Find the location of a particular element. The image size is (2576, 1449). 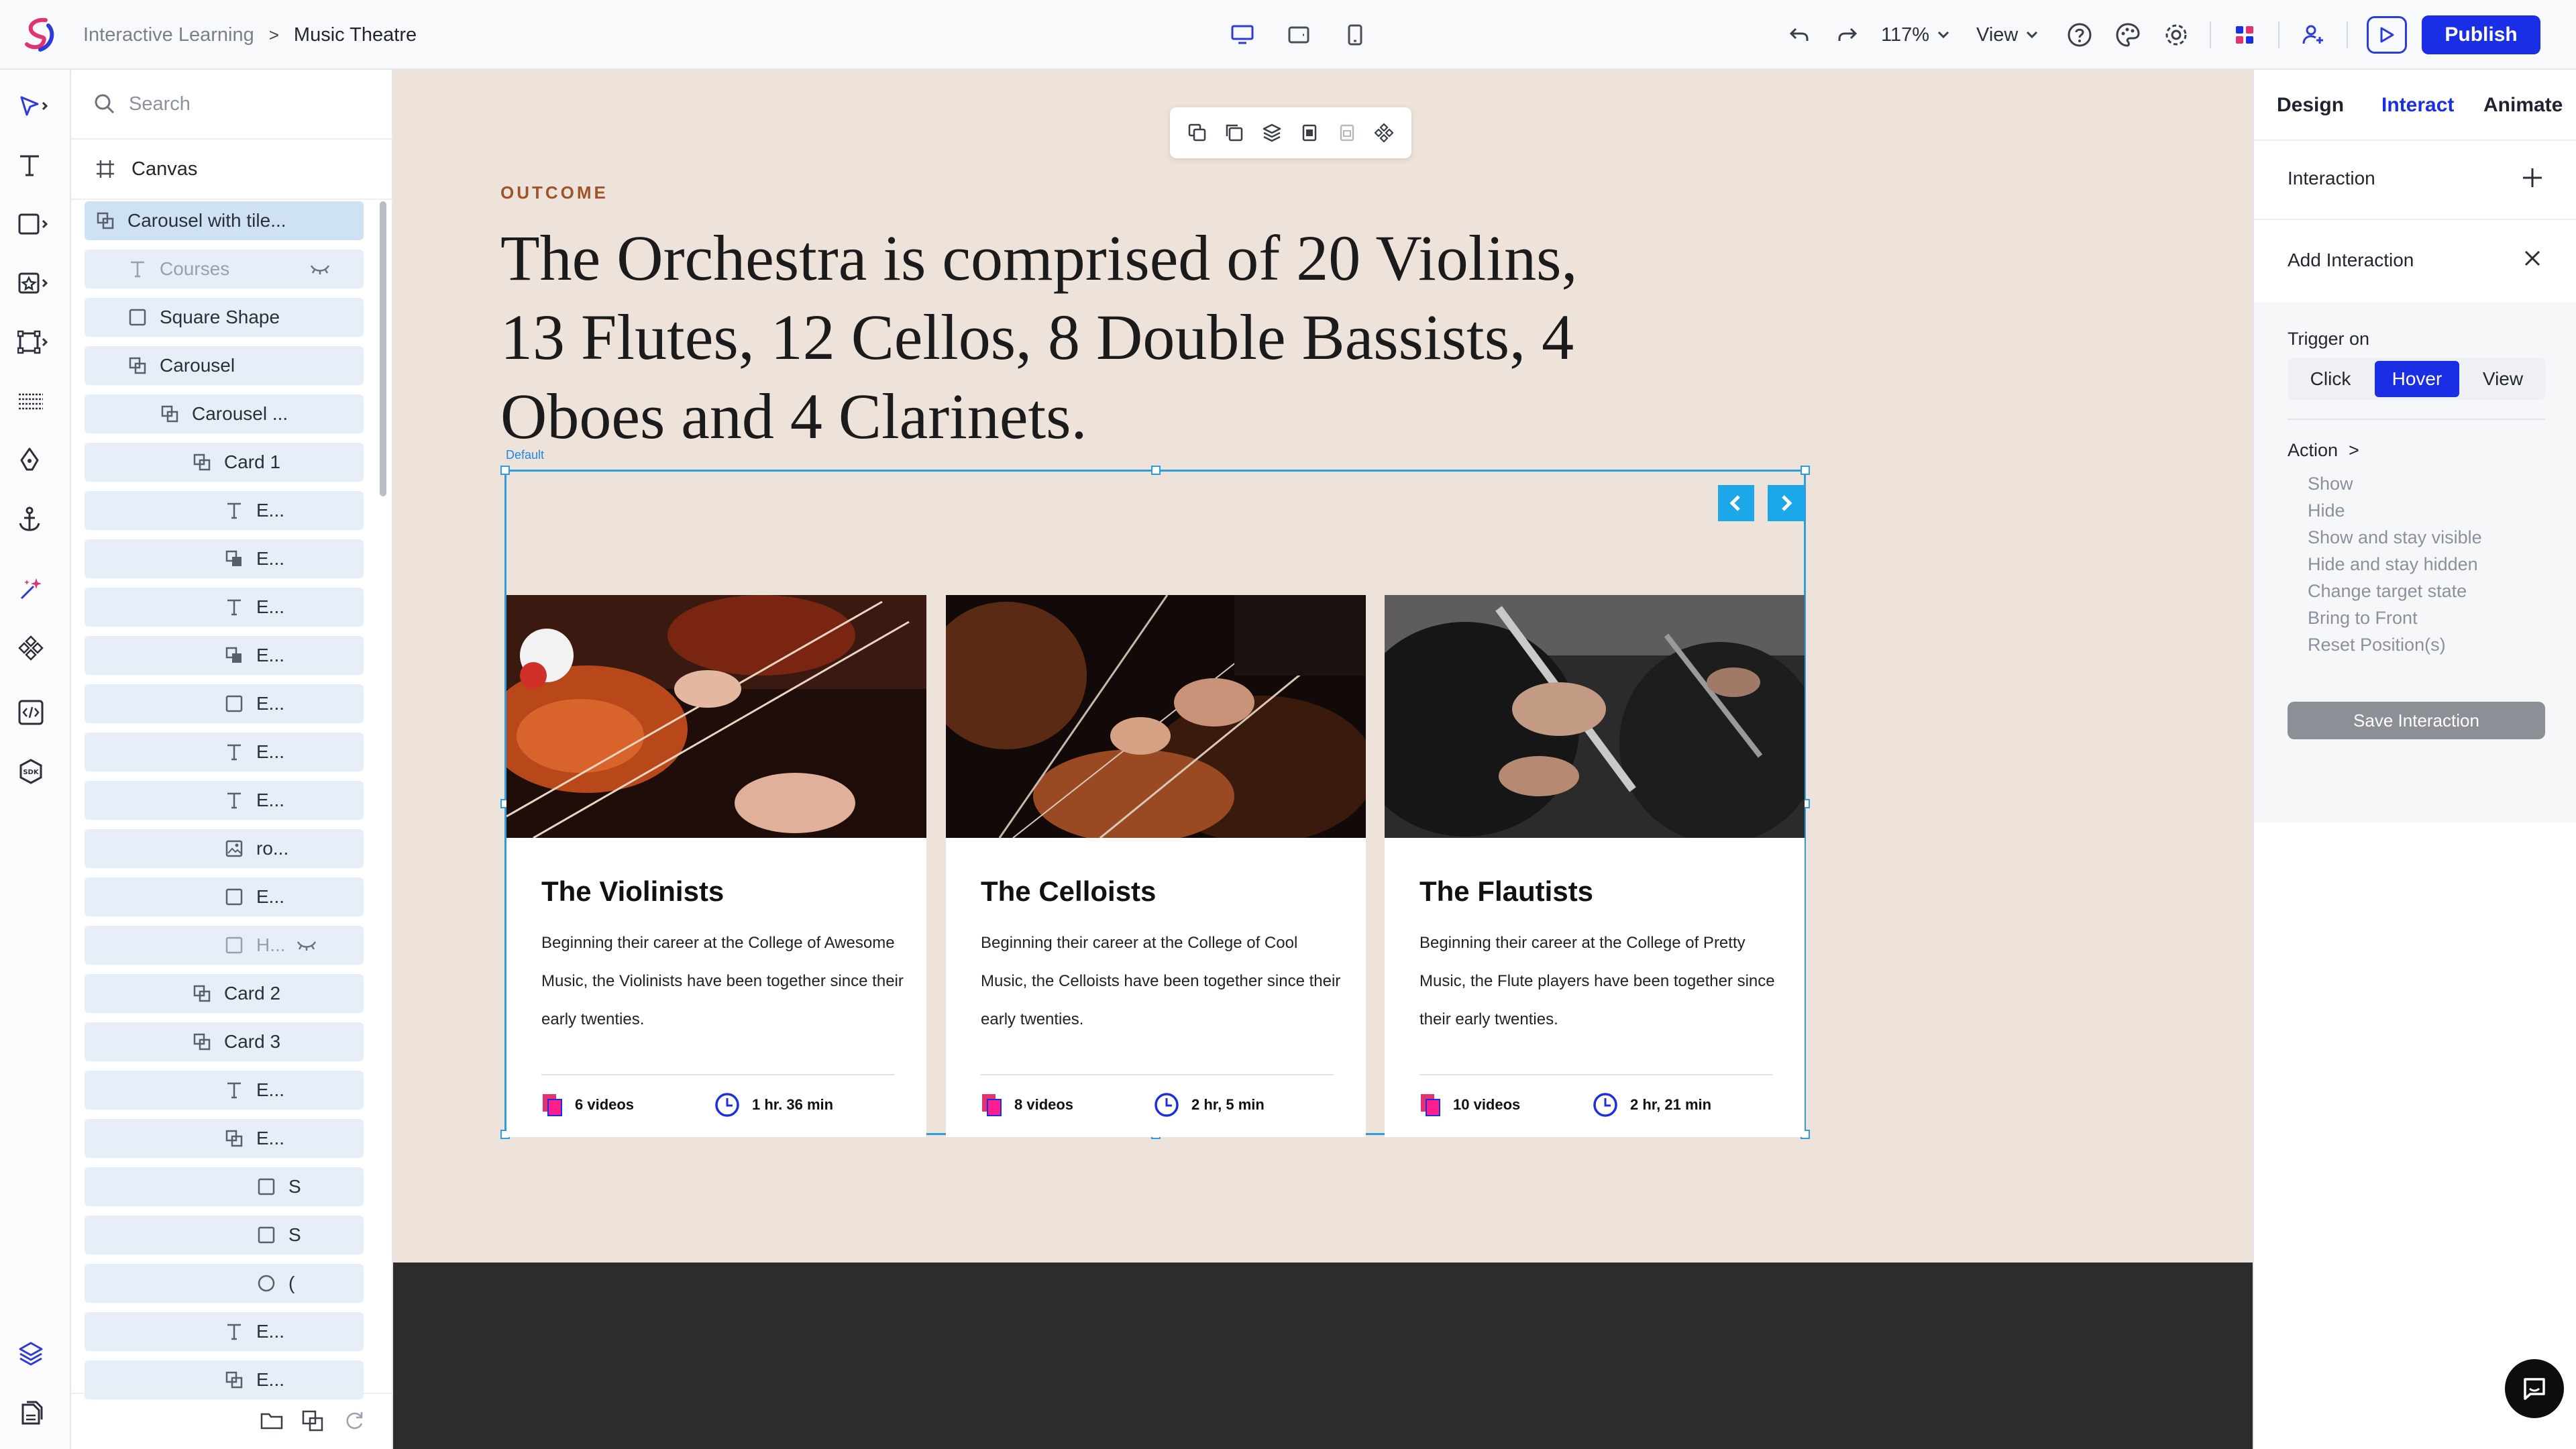

action-hide: Hide is located at coordinates (2326, 510).